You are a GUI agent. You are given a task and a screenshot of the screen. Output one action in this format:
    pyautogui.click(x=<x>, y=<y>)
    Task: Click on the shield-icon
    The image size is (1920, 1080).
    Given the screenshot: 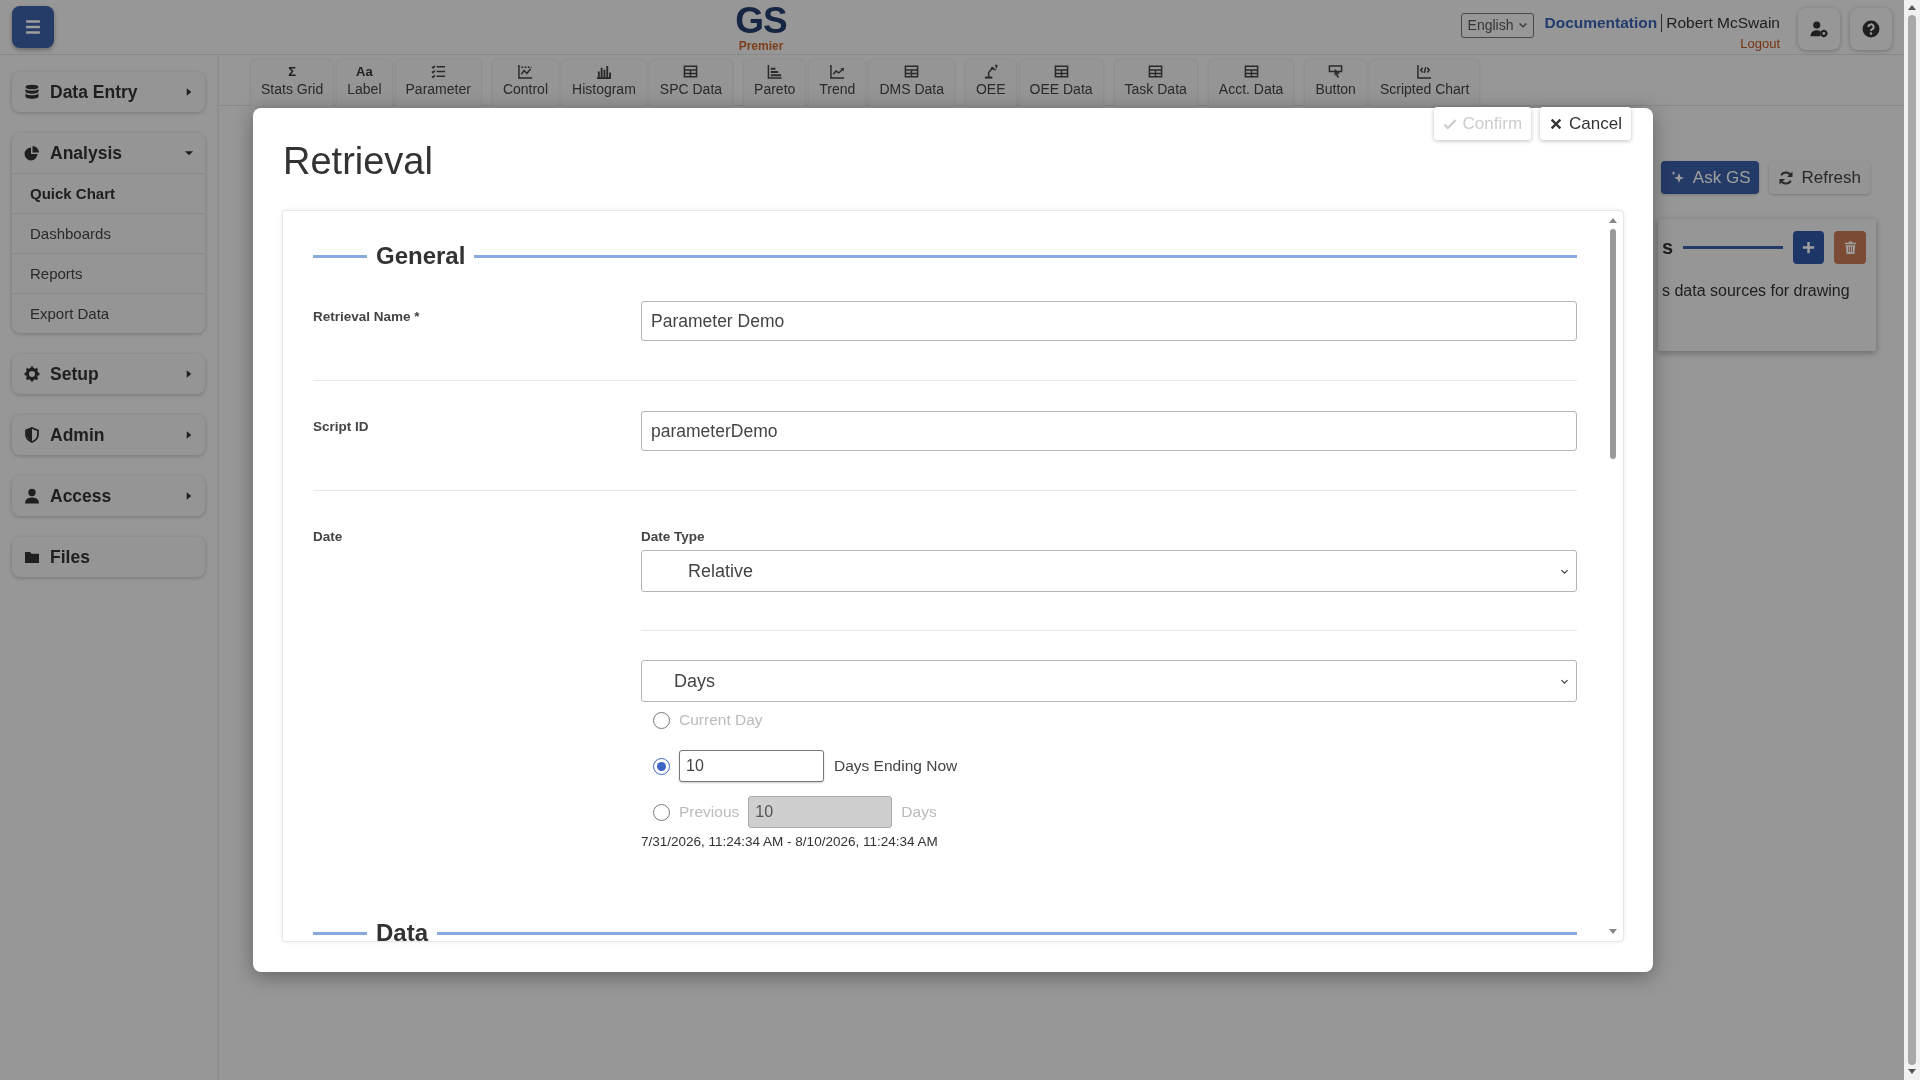 What is the action you would take?
    pyautogui.click(x=32, y=435)
    